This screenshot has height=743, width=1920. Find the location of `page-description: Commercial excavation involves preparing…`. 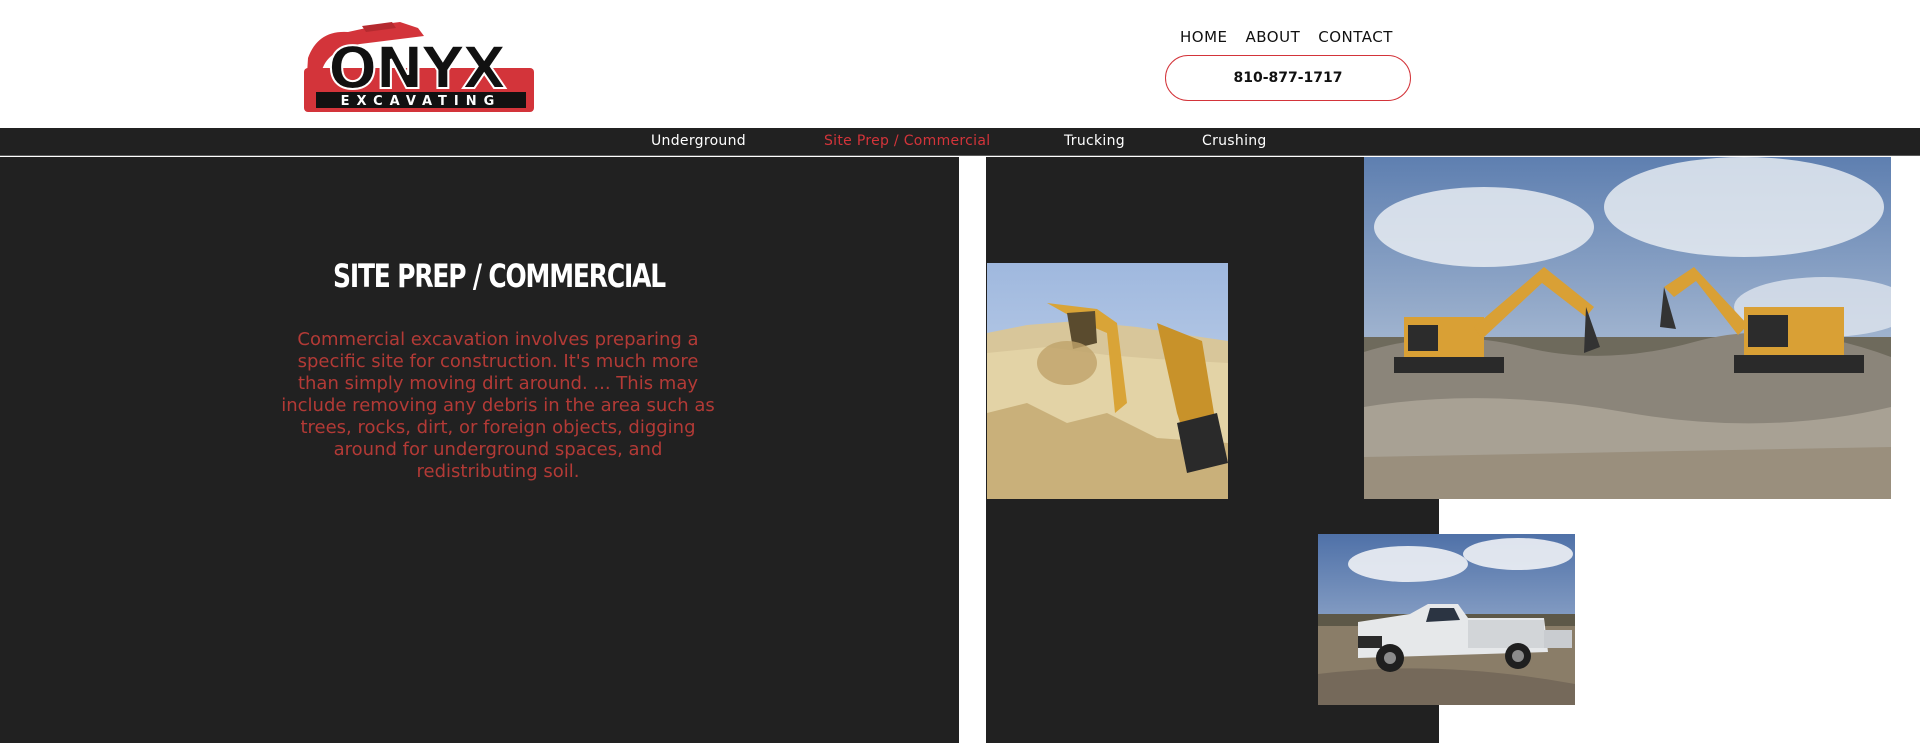

page-description: Commercial excavation involves preparing… is located at coordinates (498, 405).